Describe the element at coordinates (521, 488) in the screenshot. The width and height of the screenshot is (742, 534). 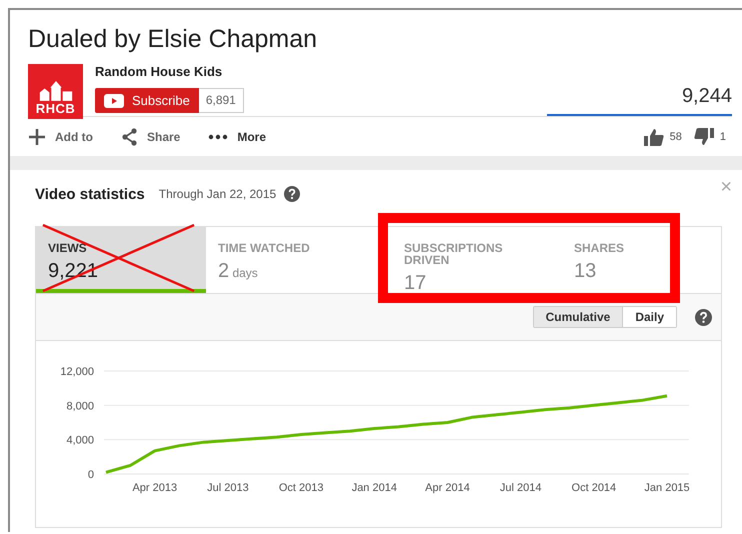
I see `x-tick-label: Jul 2014` at that location.